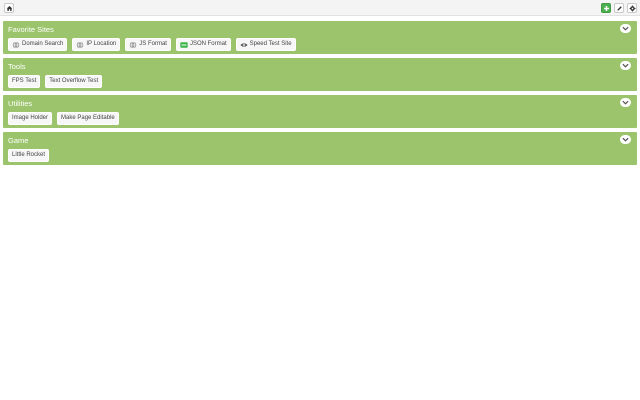 The image size is (640, 400). Describe the element at coordinates (270, 44) in the screenshot. I see `link-label: Speed Test Site` at that location.